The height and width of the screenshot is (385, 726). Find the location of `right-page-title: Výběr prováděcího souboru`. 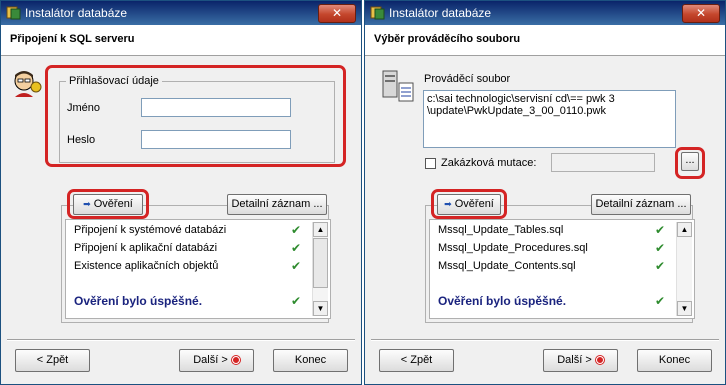

right-page-title: Výběr prováděcího souboru is located at coordinates (447, 39).